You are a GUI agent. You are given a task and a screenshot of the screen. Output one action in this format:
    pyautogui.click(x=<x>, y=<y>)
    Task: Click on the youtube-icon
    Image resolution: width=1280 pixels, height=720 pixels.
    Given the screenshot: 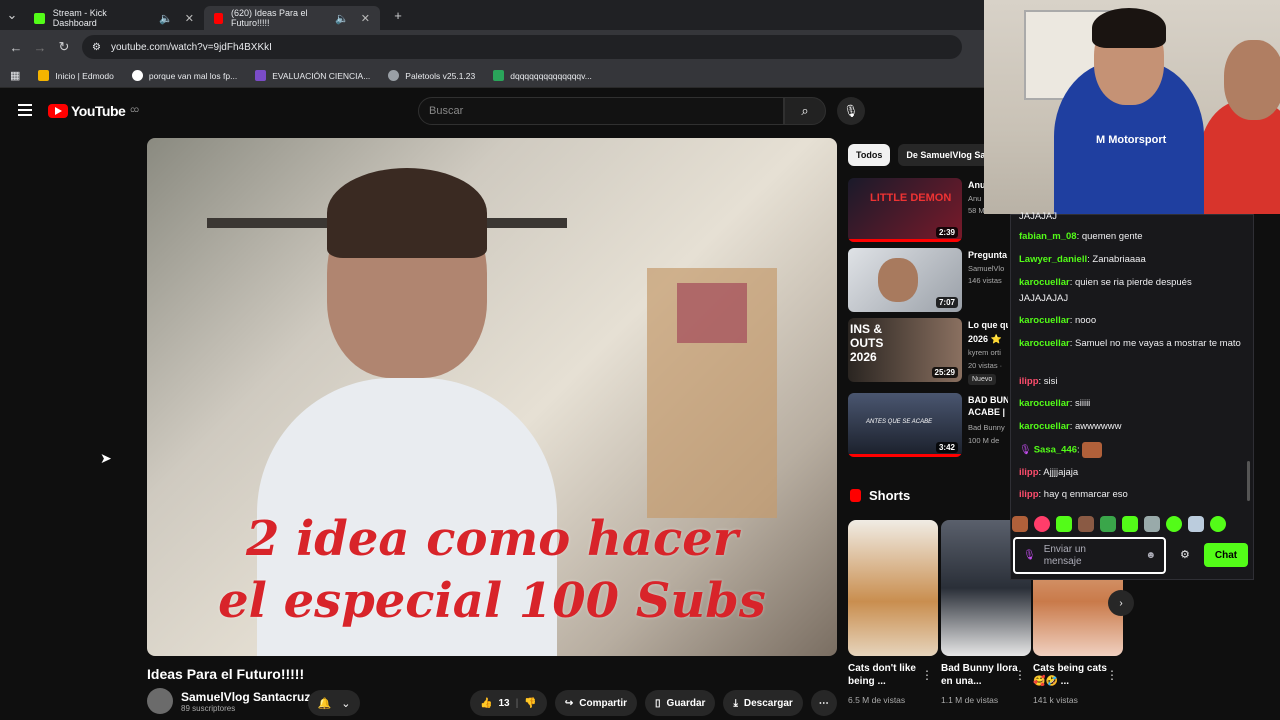 What is the action you would take?
    pyautogui.click(x=218, y=18)
    